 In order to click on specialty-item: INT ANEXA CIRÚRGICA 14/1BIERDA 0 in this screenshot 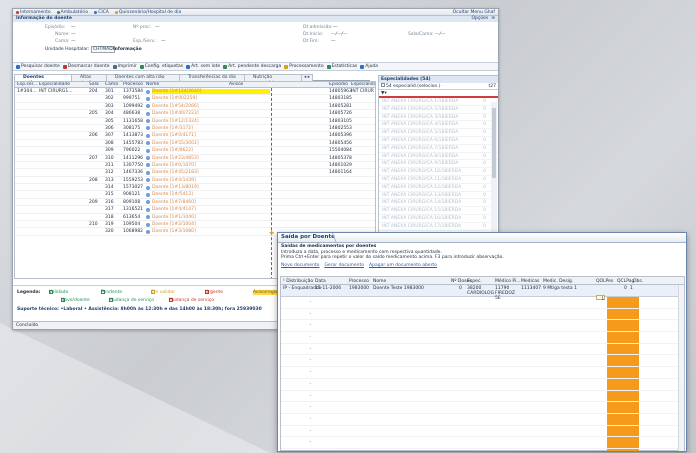, I will do `click(438, 203)`.